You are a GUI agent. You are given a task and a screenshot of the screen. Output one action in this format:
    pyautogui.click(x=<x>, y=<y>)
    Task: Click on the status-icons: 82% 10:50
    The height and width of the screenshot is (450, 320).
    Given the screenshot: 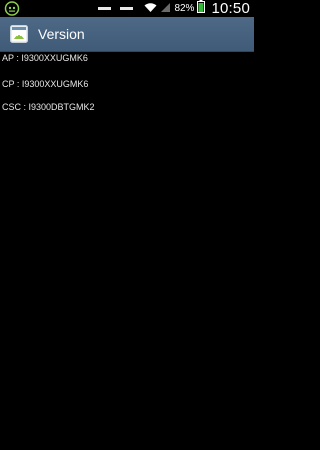 What is the action you would take?
    pyautogui.click(x=174, y=8)
    